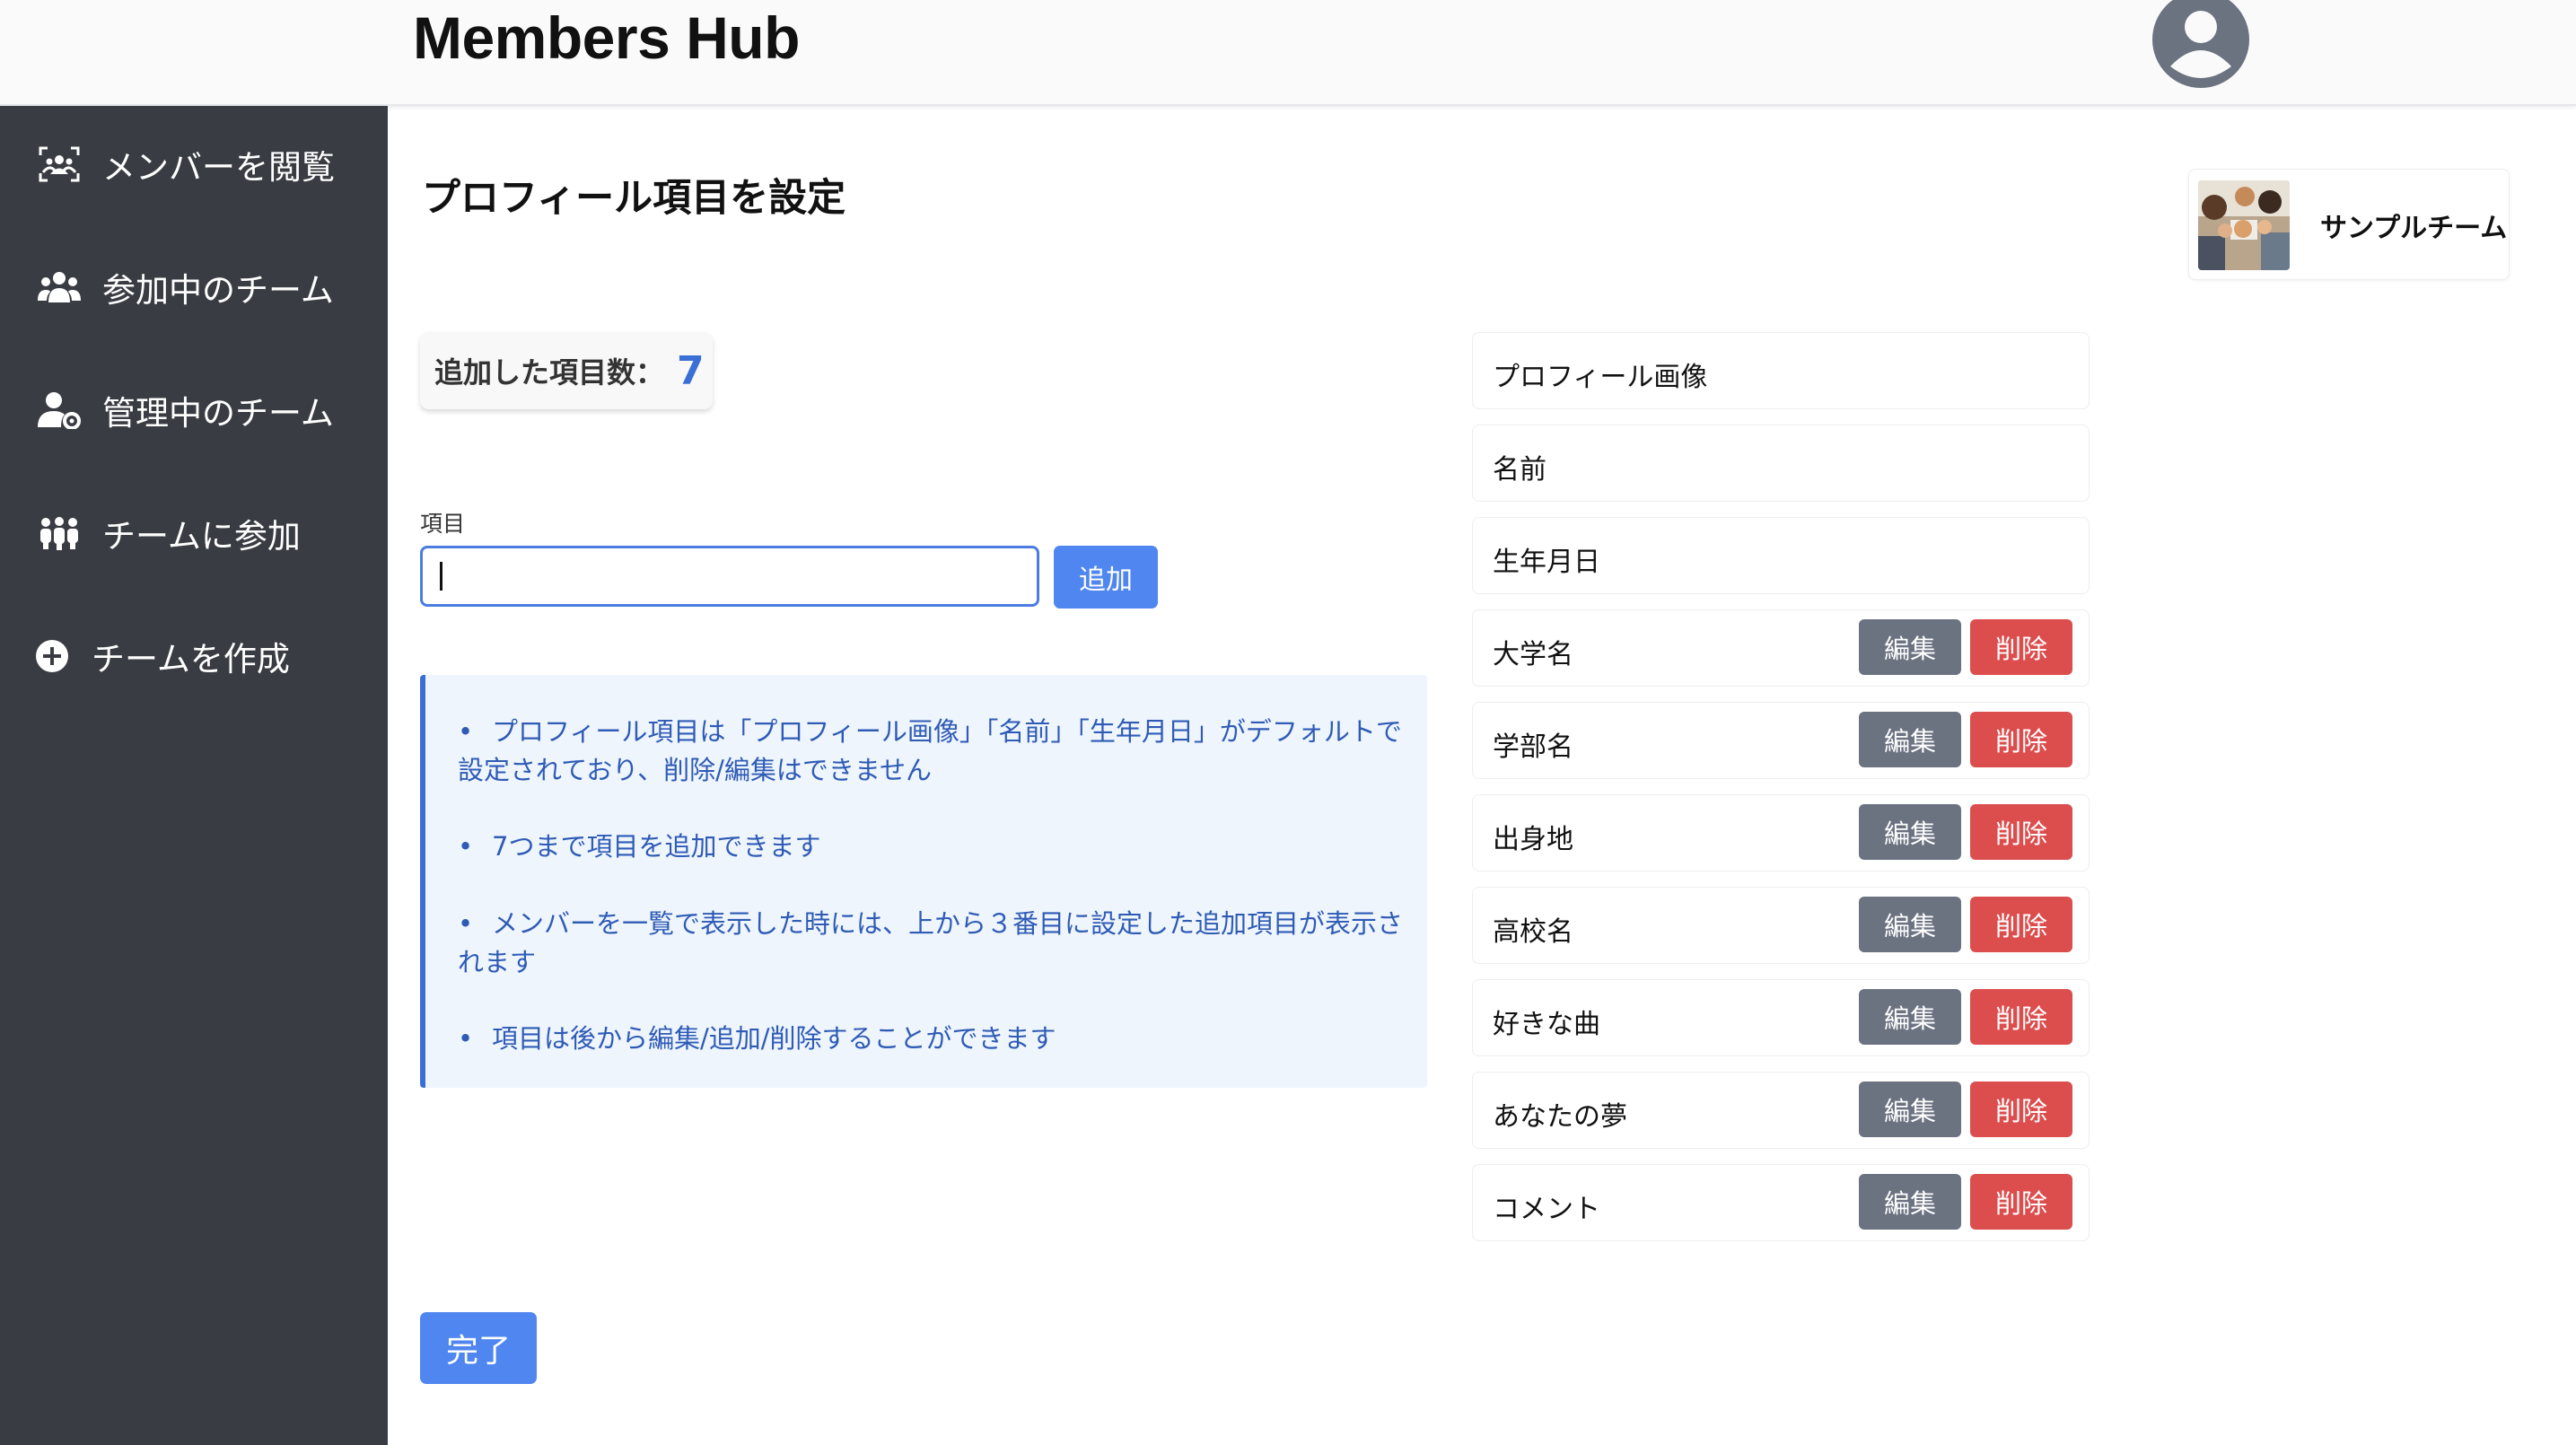 Image resolution: width=2576 pixels, height=1445 pixels. Describe the element at coordinates (59, 164) in the screenshot. I see `members-scan-icon` at that location.